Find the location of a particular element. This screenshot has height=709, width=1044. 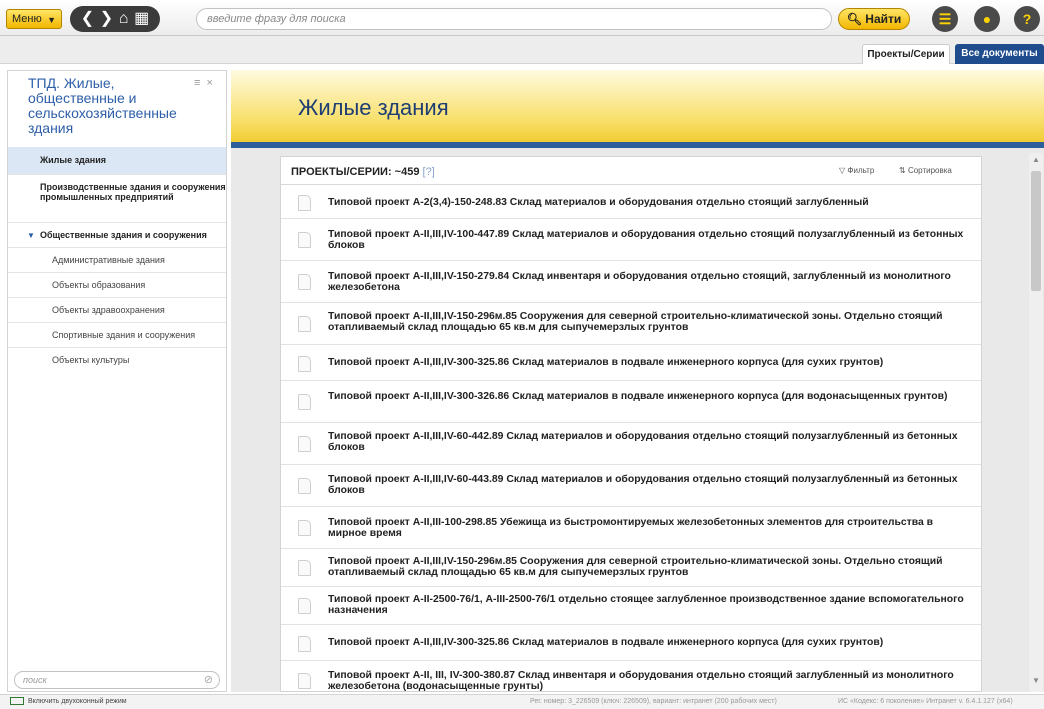

tab-all-documents: Все документы is located at coordinates (999, 54).